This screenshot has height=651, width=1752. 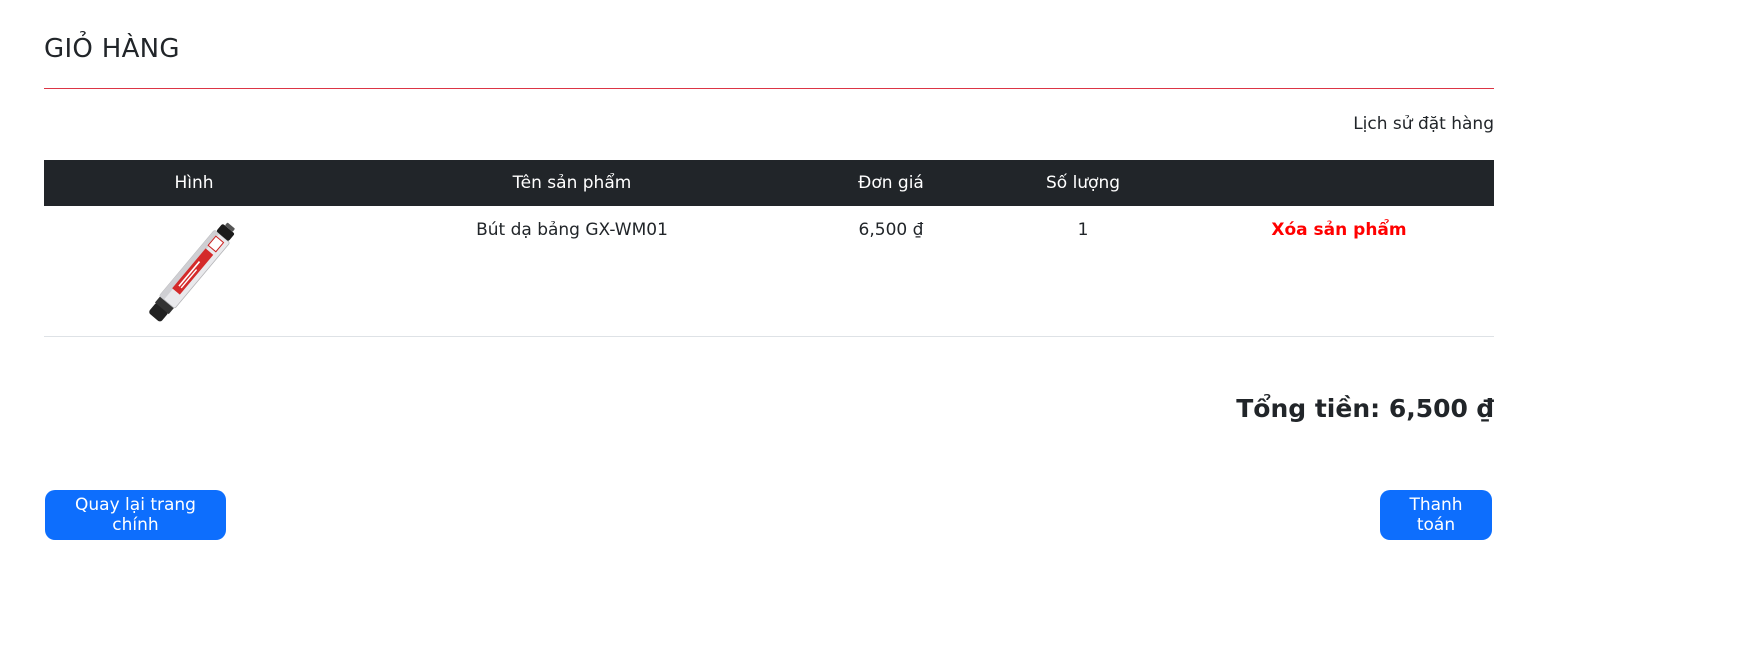 I want to click on back-to-home-button: Quay lại trang chính, so click(x=135, y=515).